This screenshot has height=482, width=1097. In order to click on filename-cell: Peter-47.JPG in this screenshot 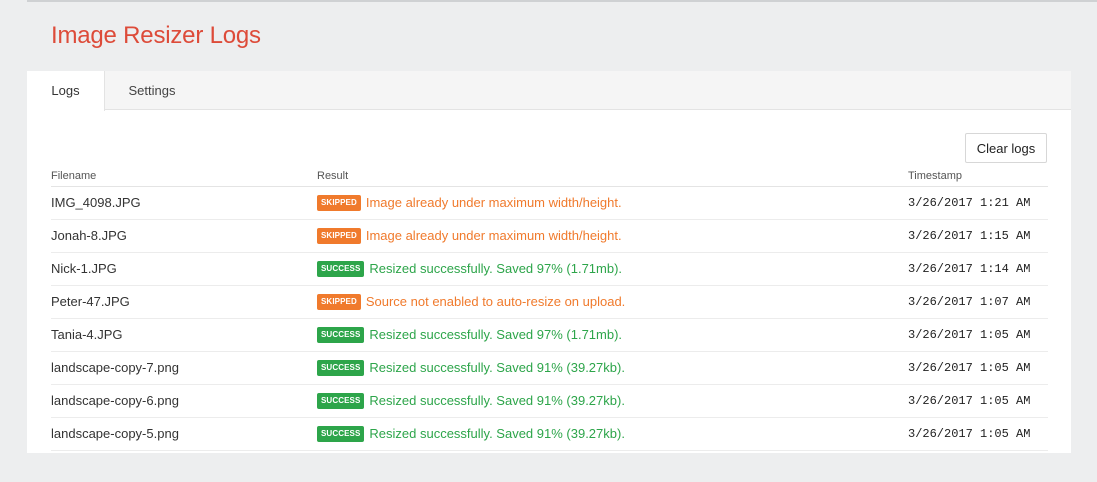, I will do `click(184, 302)`.